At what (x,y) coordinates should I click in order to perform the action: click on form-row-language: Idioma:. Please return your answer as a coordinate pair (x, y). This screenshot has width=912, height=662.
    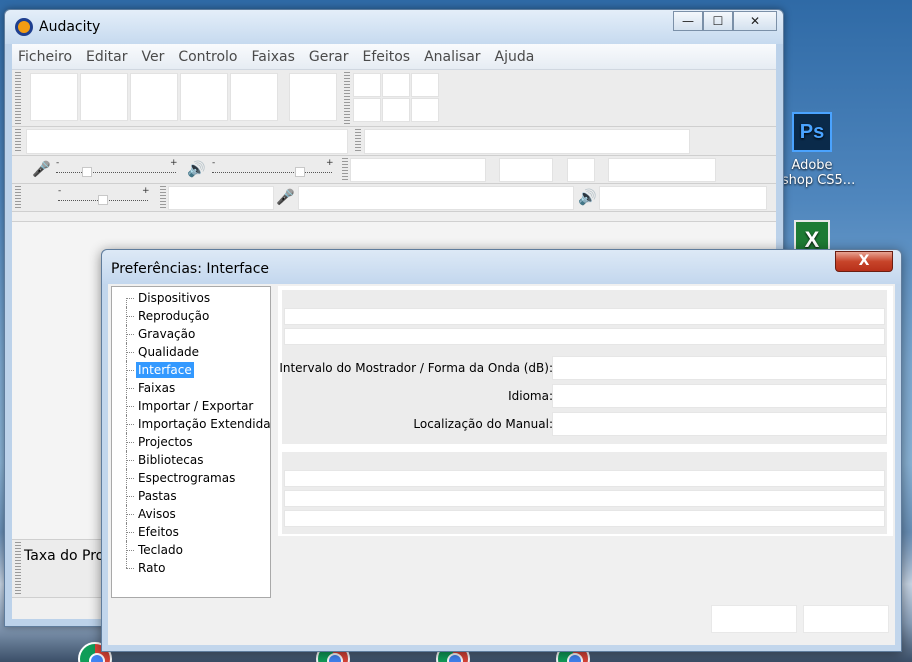
    Looking at the image, I should click on (584, 397).